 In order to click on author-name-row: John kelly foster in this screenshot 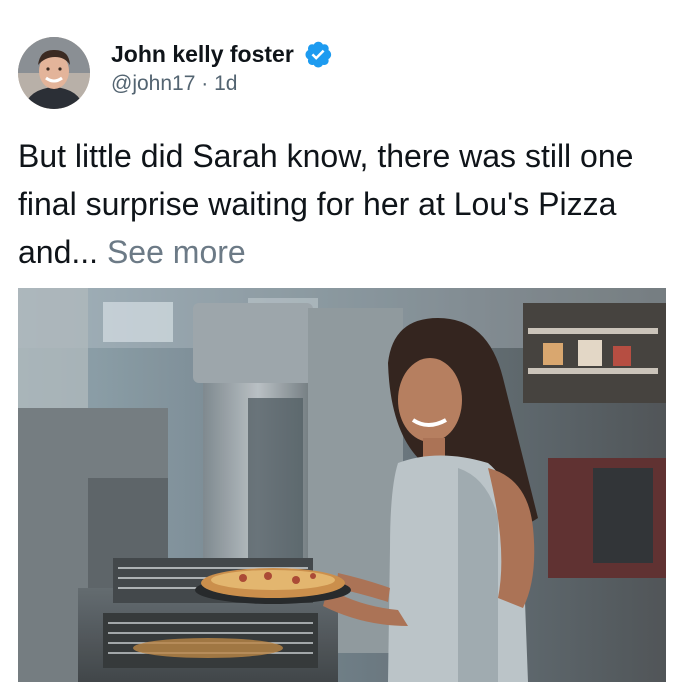, I will do `click(222, 54)`.